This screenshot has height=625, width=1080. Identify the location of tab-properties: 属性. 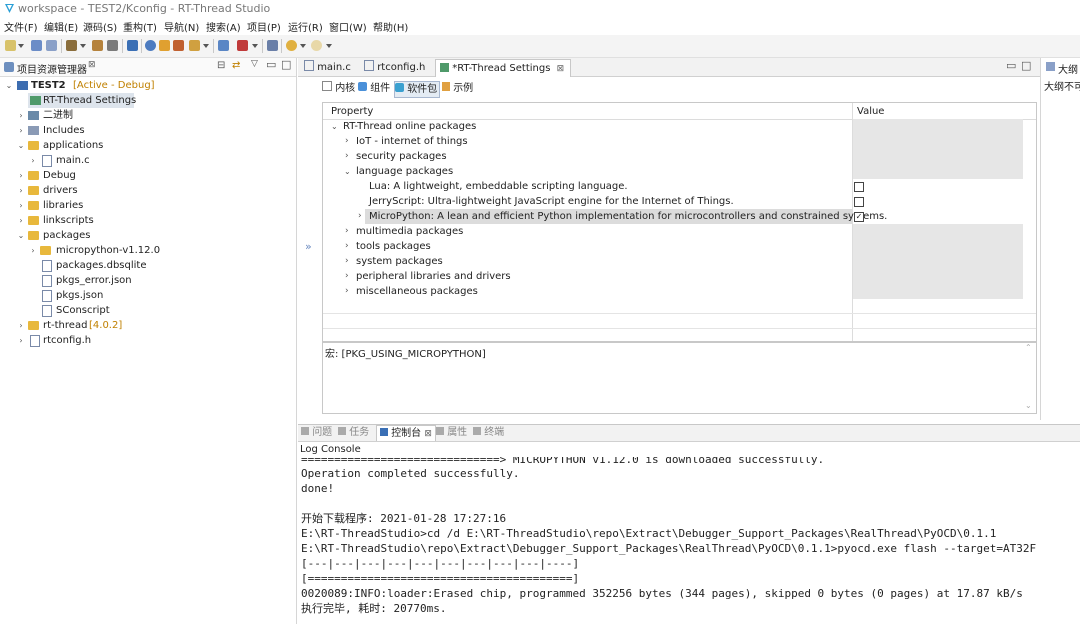
(451, 433).